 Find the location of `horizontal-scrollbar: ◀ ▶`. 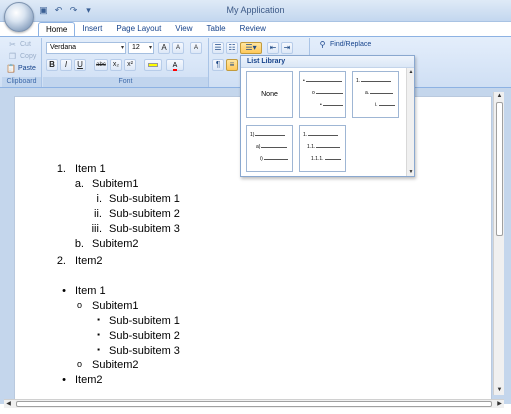

horizontal-scrollbar: ◀ ▶ is located at coordinates (254, 403).